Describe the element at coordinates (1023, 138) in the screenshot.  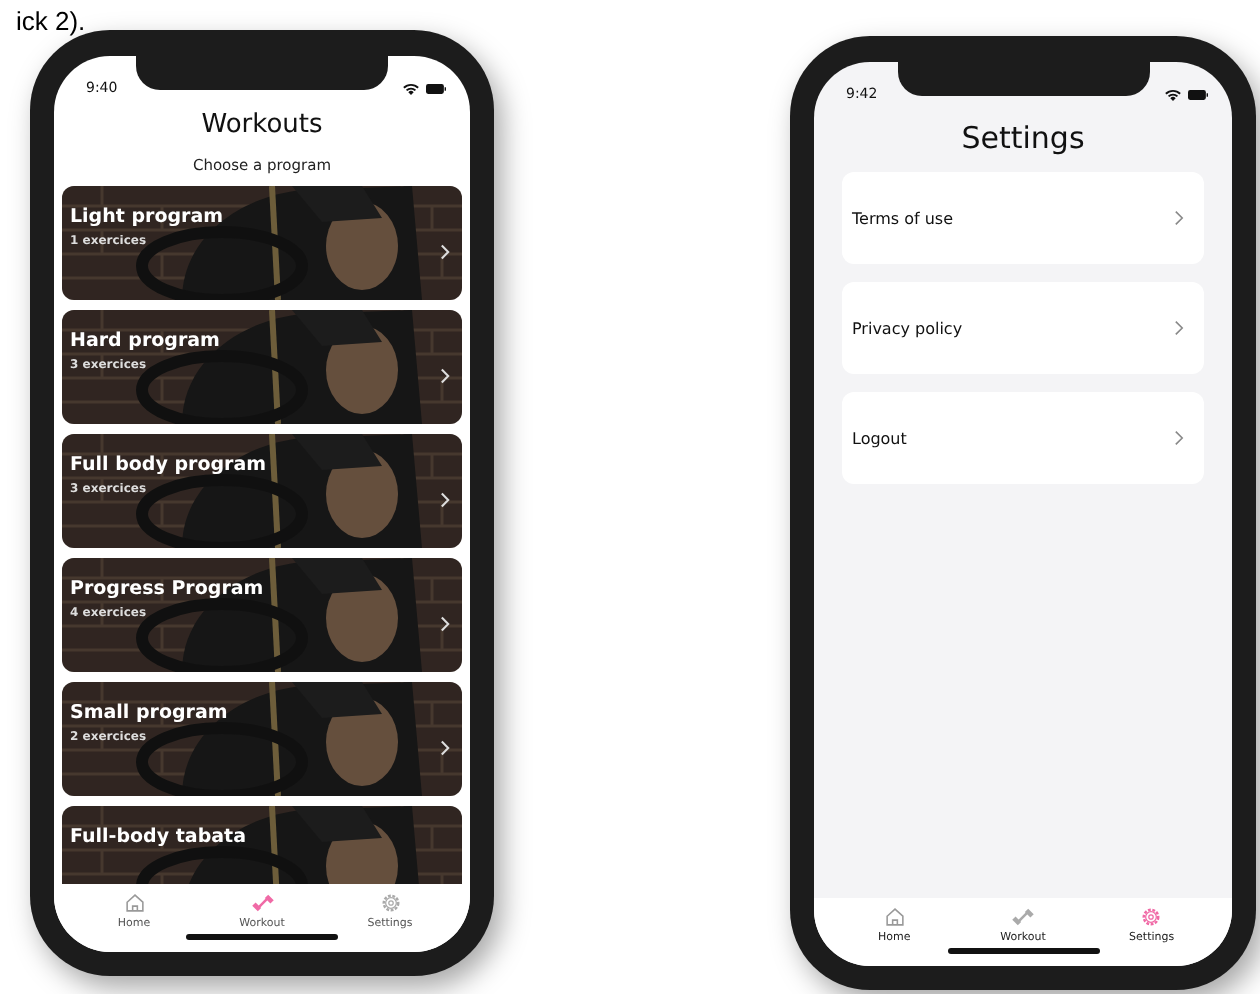
I see `screen-title: Settings` at that location.